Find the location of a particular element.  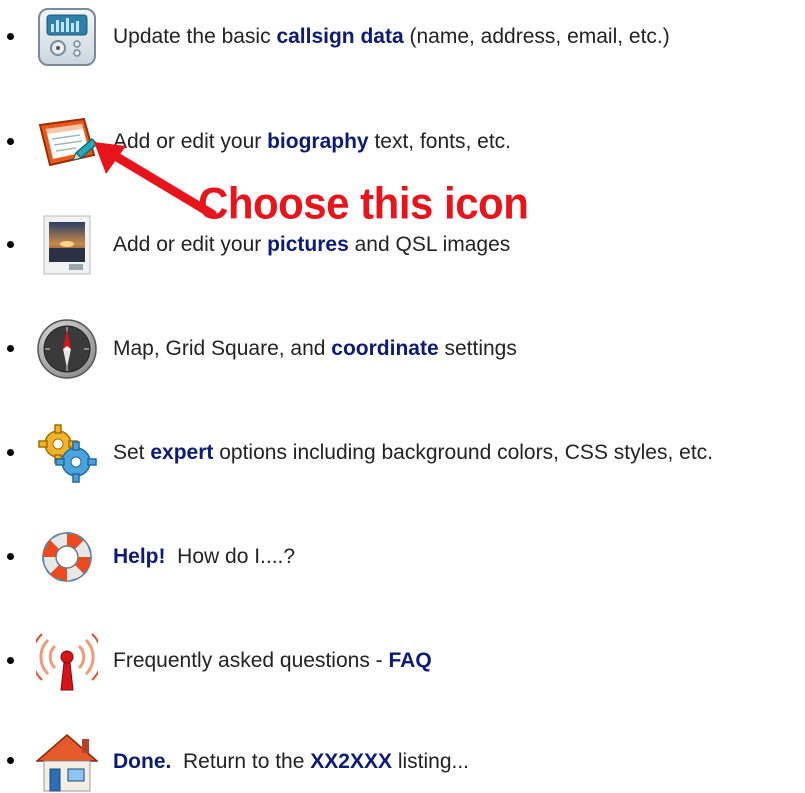

menu-item-faq: Frequently asked questions - FAQ is located at coordinates (402, 661).